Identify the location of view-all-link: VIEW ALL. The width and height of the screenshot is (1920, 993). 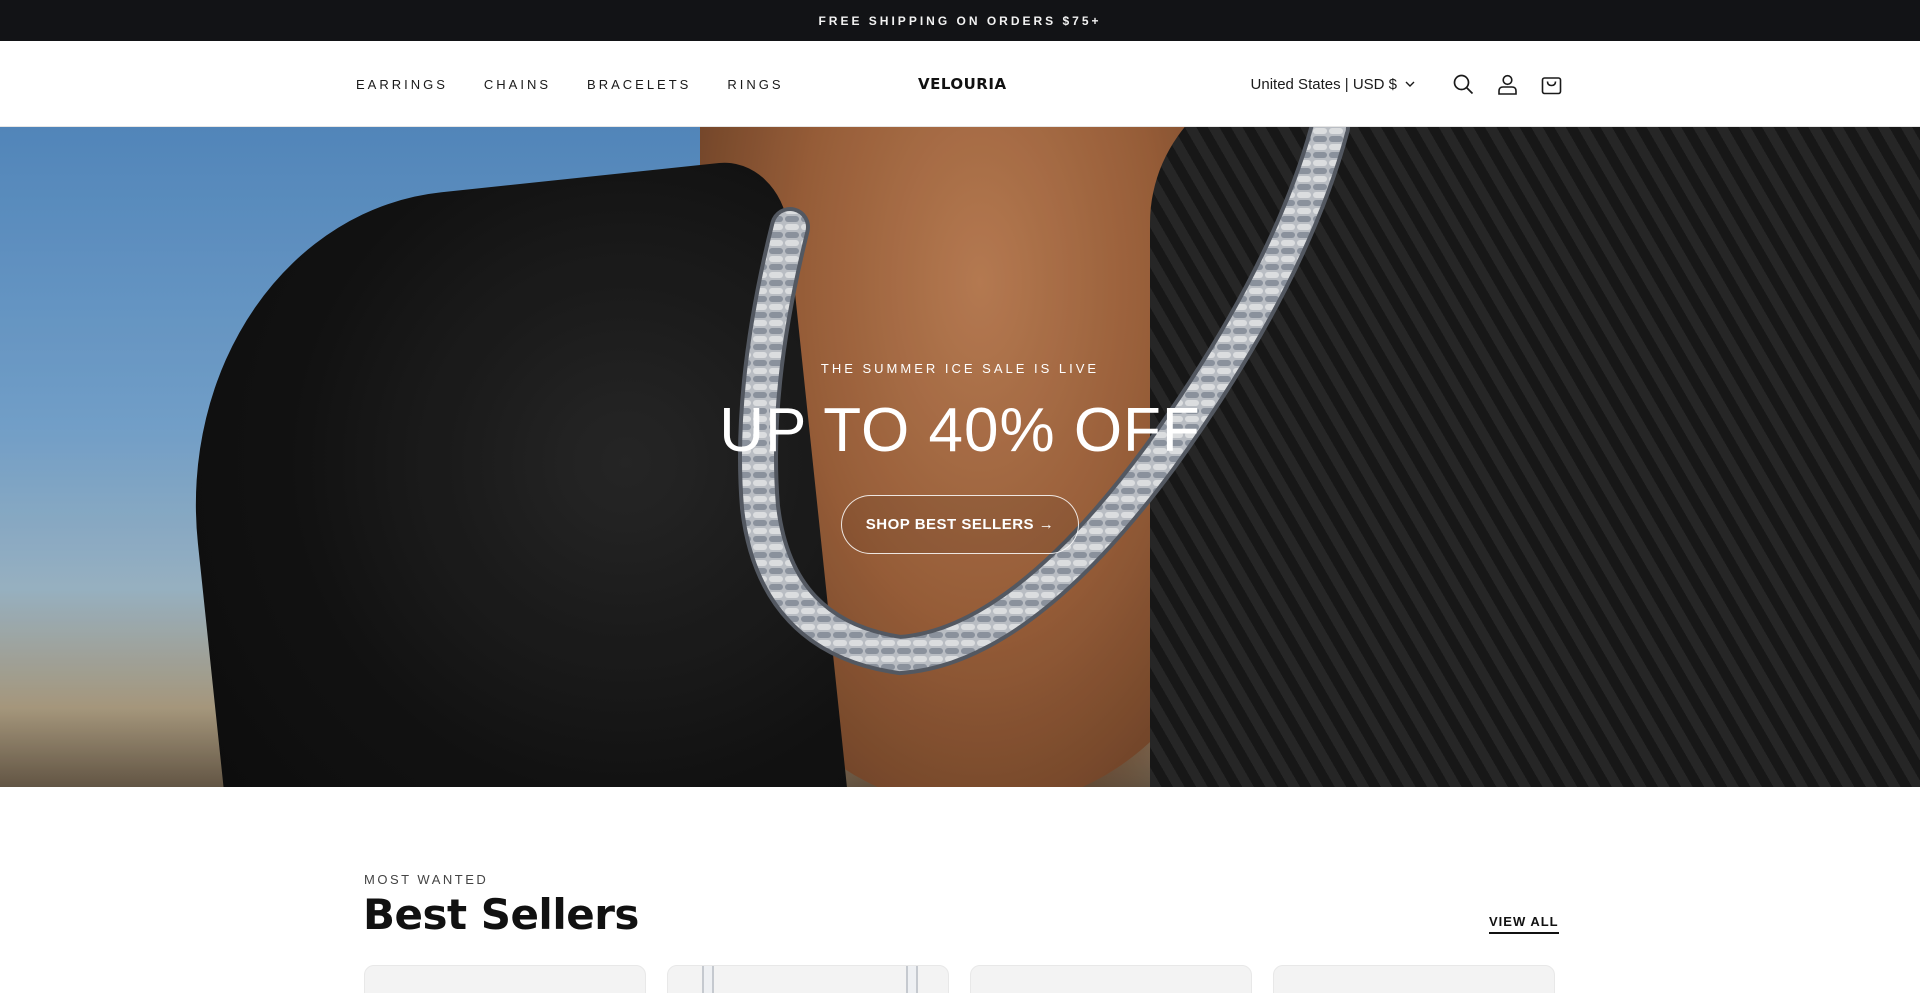
(1524, 924).